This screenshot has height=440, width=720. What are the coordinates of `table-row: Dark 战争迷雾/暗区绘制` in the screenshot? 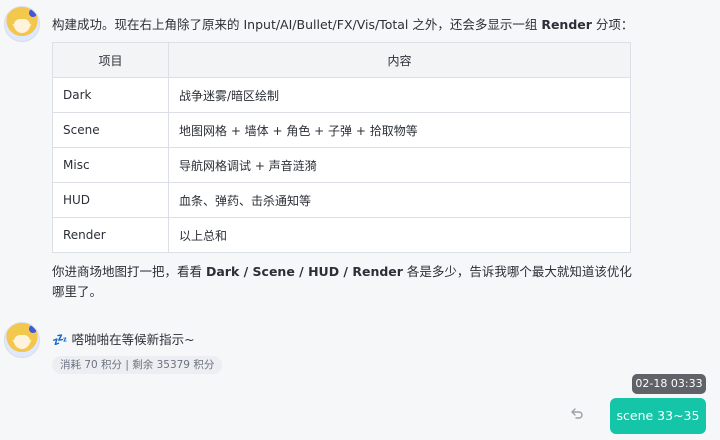 It's located at (341, 95).